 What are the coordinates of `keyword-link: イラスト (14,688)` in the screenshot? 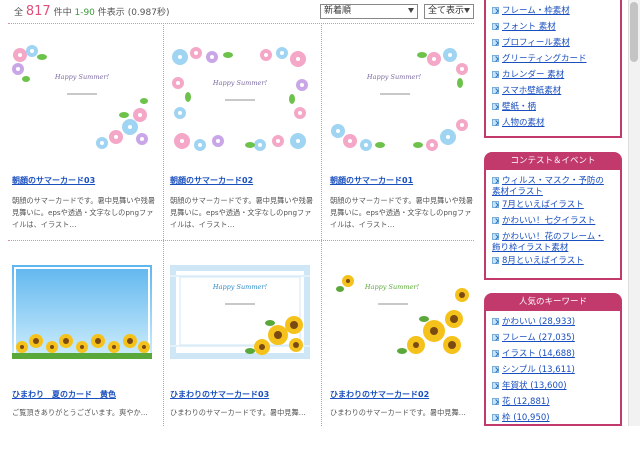 It's located at (533, 354).